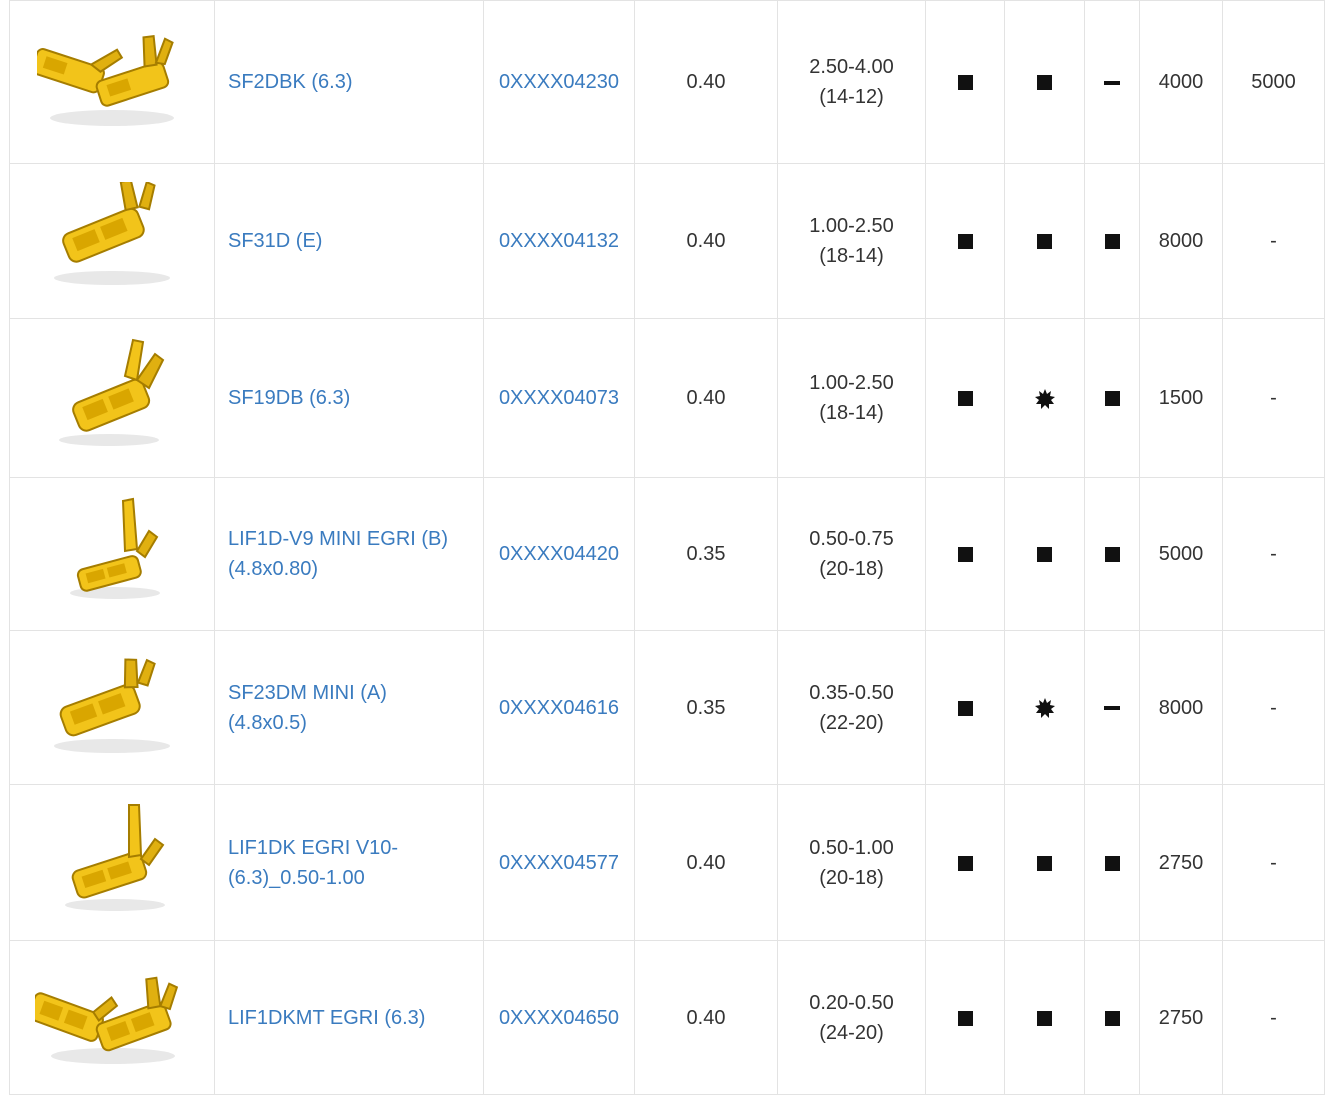 This screenshot has height=1101, width=1325. Describe the element at coordinates (1112, 82) in the screenshot. I see `dash-icon` at that location.